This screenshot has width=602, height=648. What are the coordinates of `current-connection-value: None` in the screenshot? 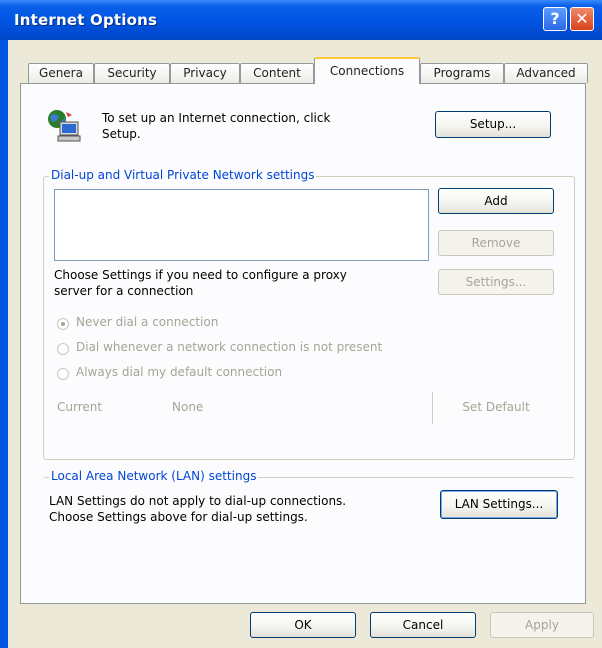 It's located at (188, 407).